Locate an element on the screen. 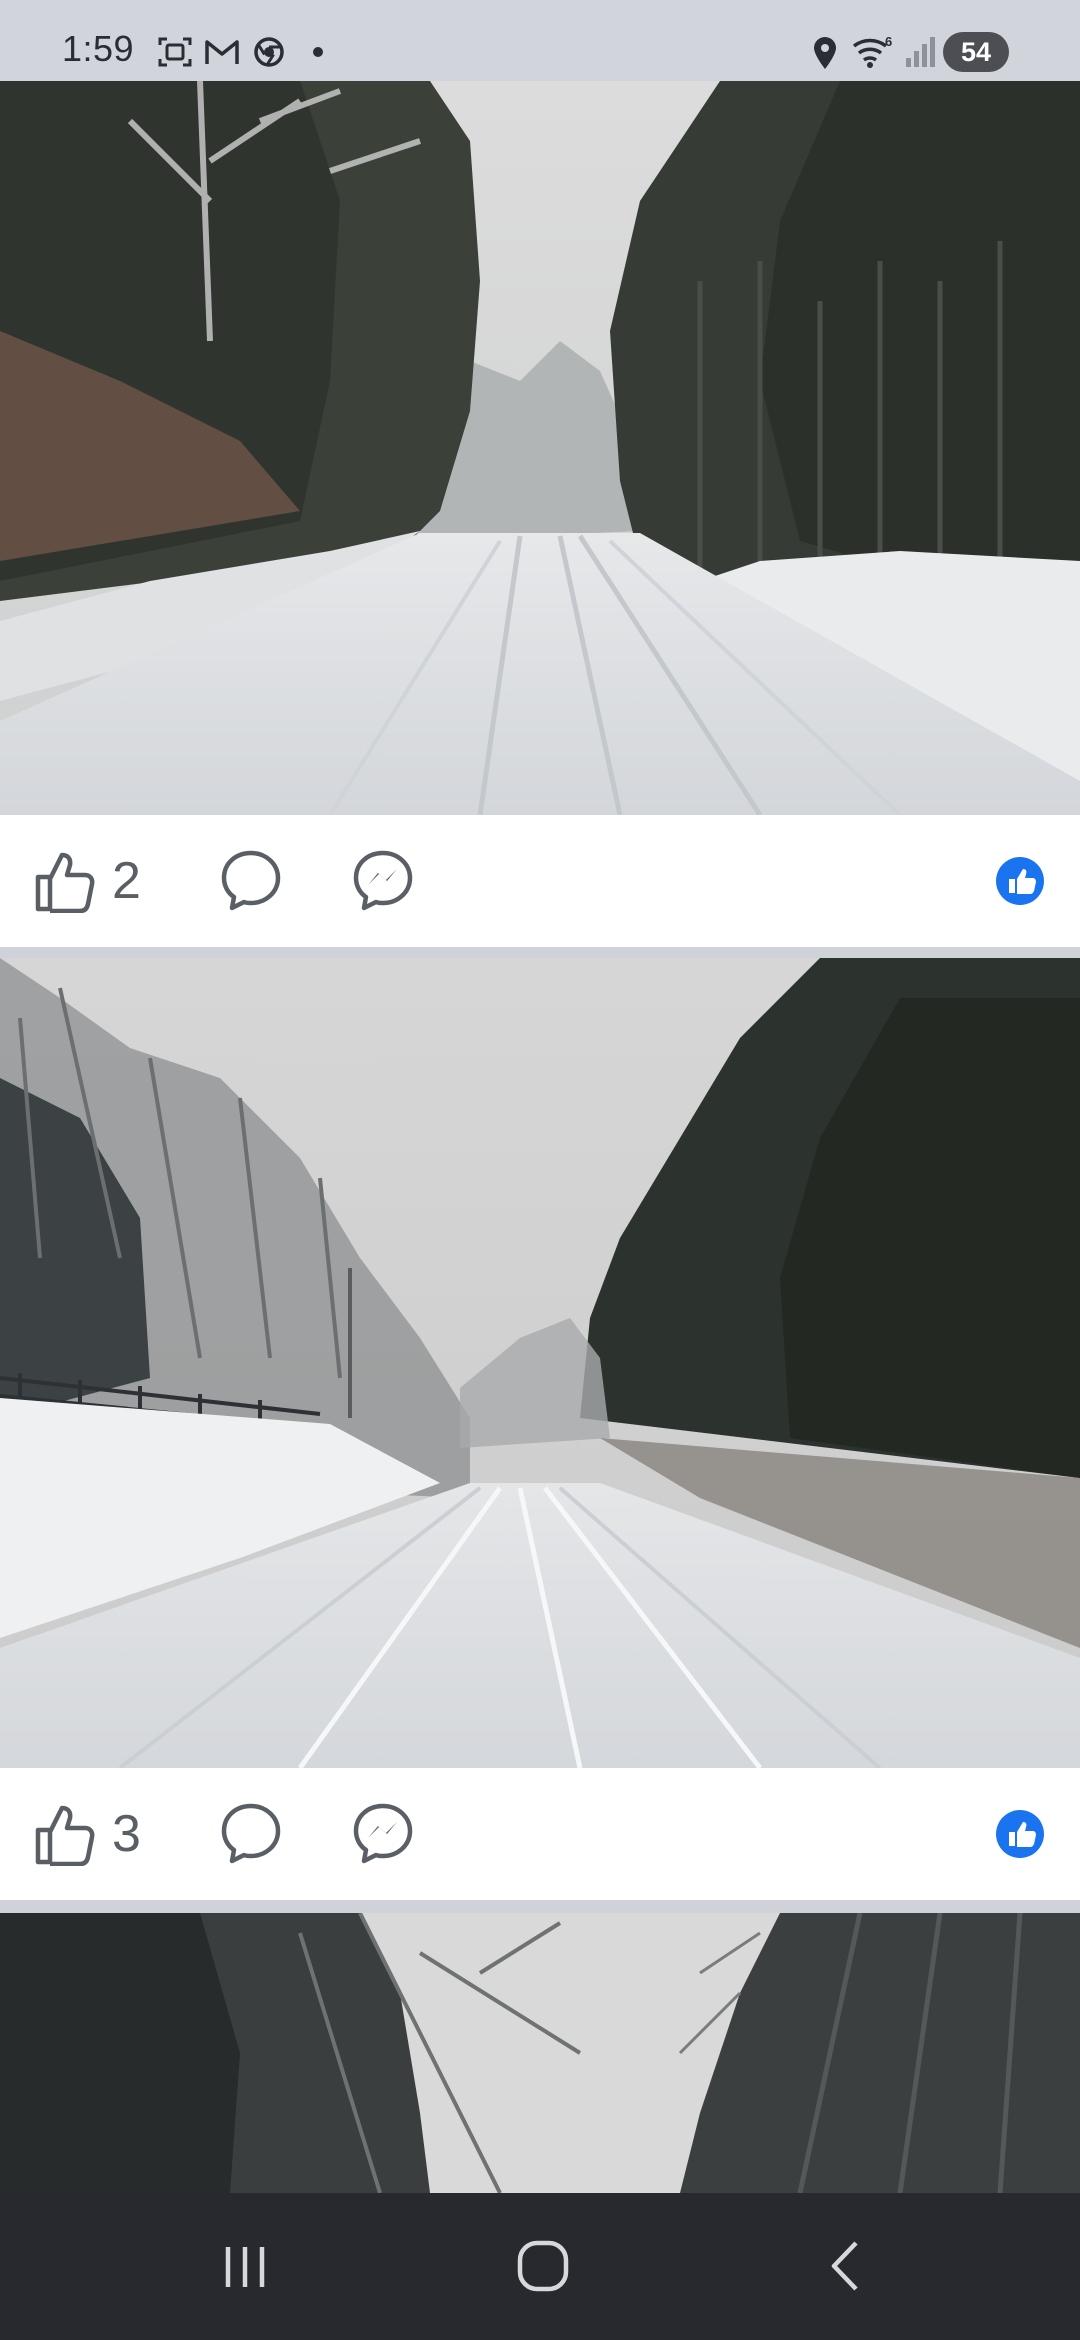 This screenshot has height=2340, width=1080. navigation-bar is located at coordinates (540, 2266).